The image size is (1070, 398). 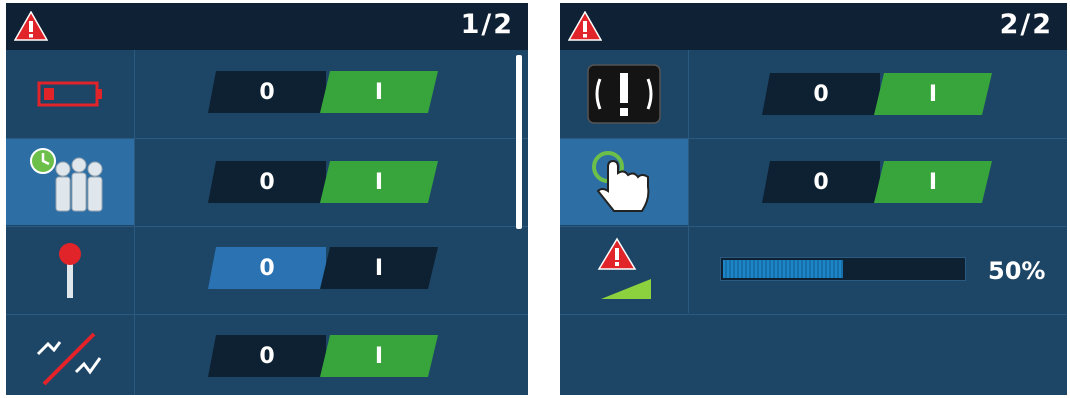 I want to click on setting-row-pin: 0 I, so click(x=267, y=271).